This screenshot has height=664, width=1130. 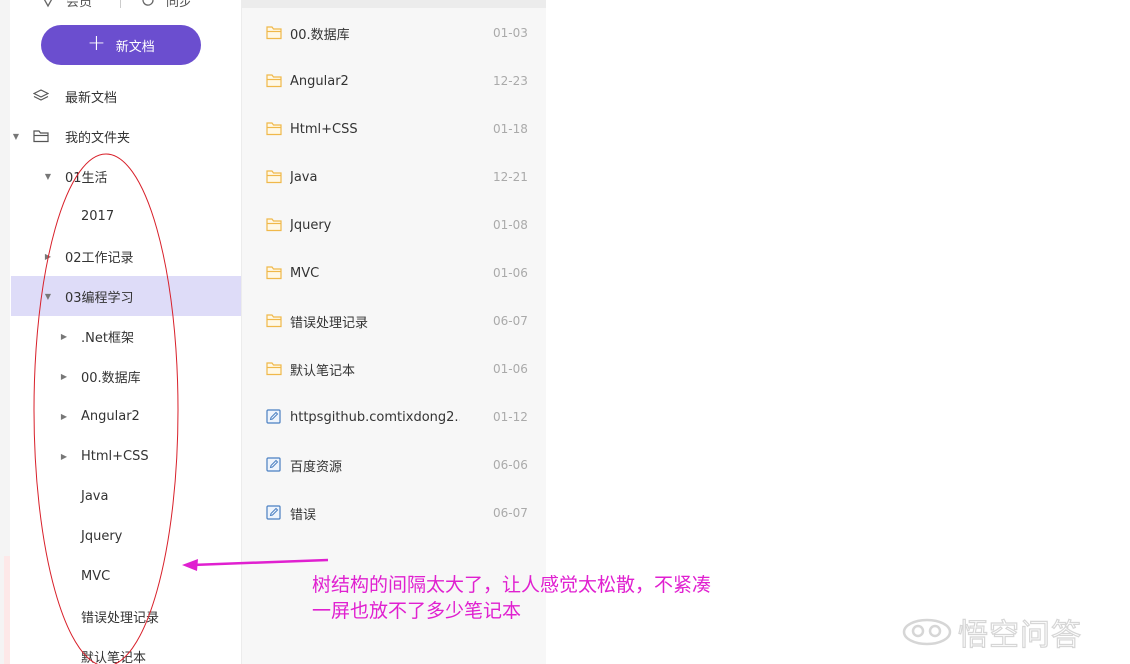 I want to click on tree-item: MVC, so click(x=126, y=576).